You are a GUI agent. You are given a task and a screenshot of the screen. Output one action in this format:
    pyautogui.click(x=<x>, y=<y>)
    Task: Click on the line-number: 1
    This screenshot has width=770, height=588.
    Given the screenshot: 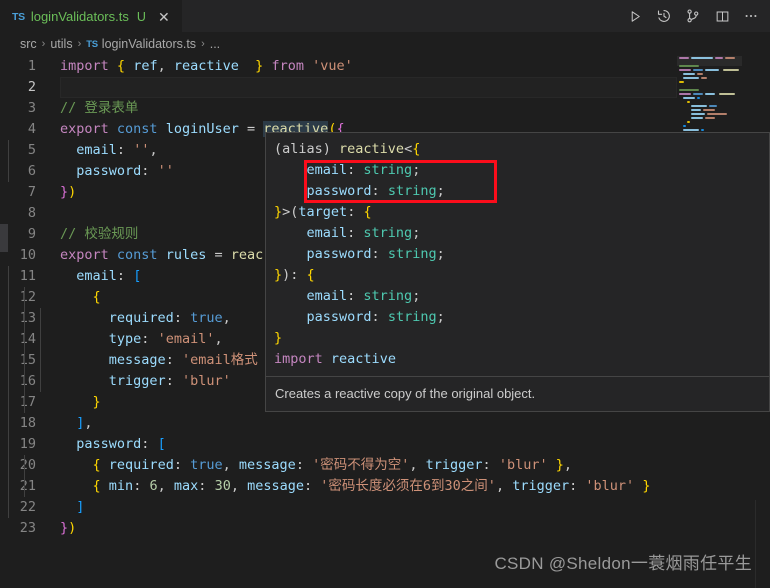 What is the action you would take?
    pyautogui.click(x=31, y=66)
    